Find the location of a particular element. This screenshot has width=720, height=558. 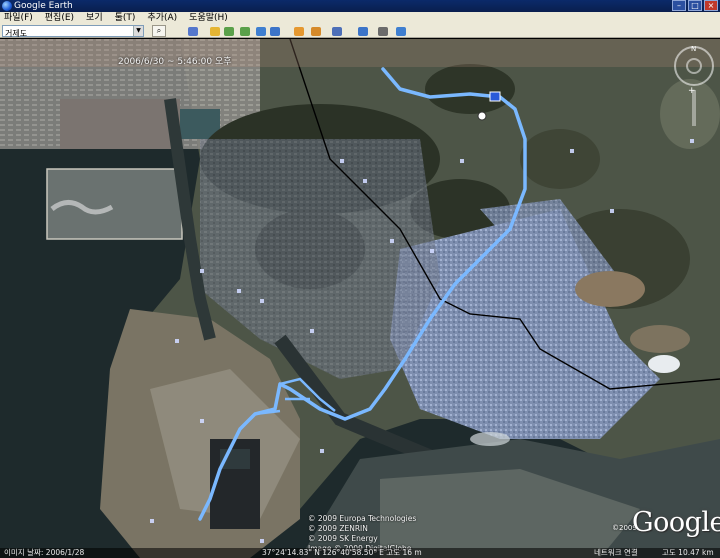

toolbar: ▼ ⌕ is located at coordinates (360, 31).